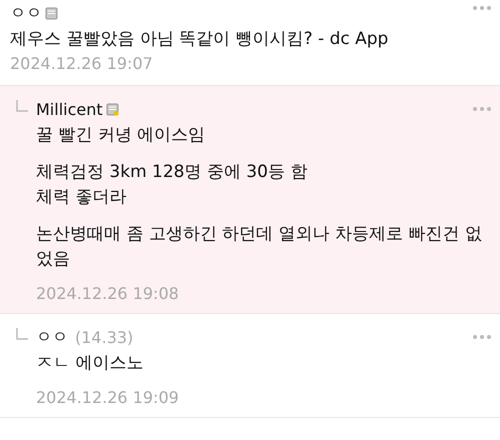 The width and height of the screenshot is (500, 440). What do you see at coordinates (82, 63) in the screenshot?
I see `comment-time: 2024.12.26 19:07` at bounding box center [82, 63].